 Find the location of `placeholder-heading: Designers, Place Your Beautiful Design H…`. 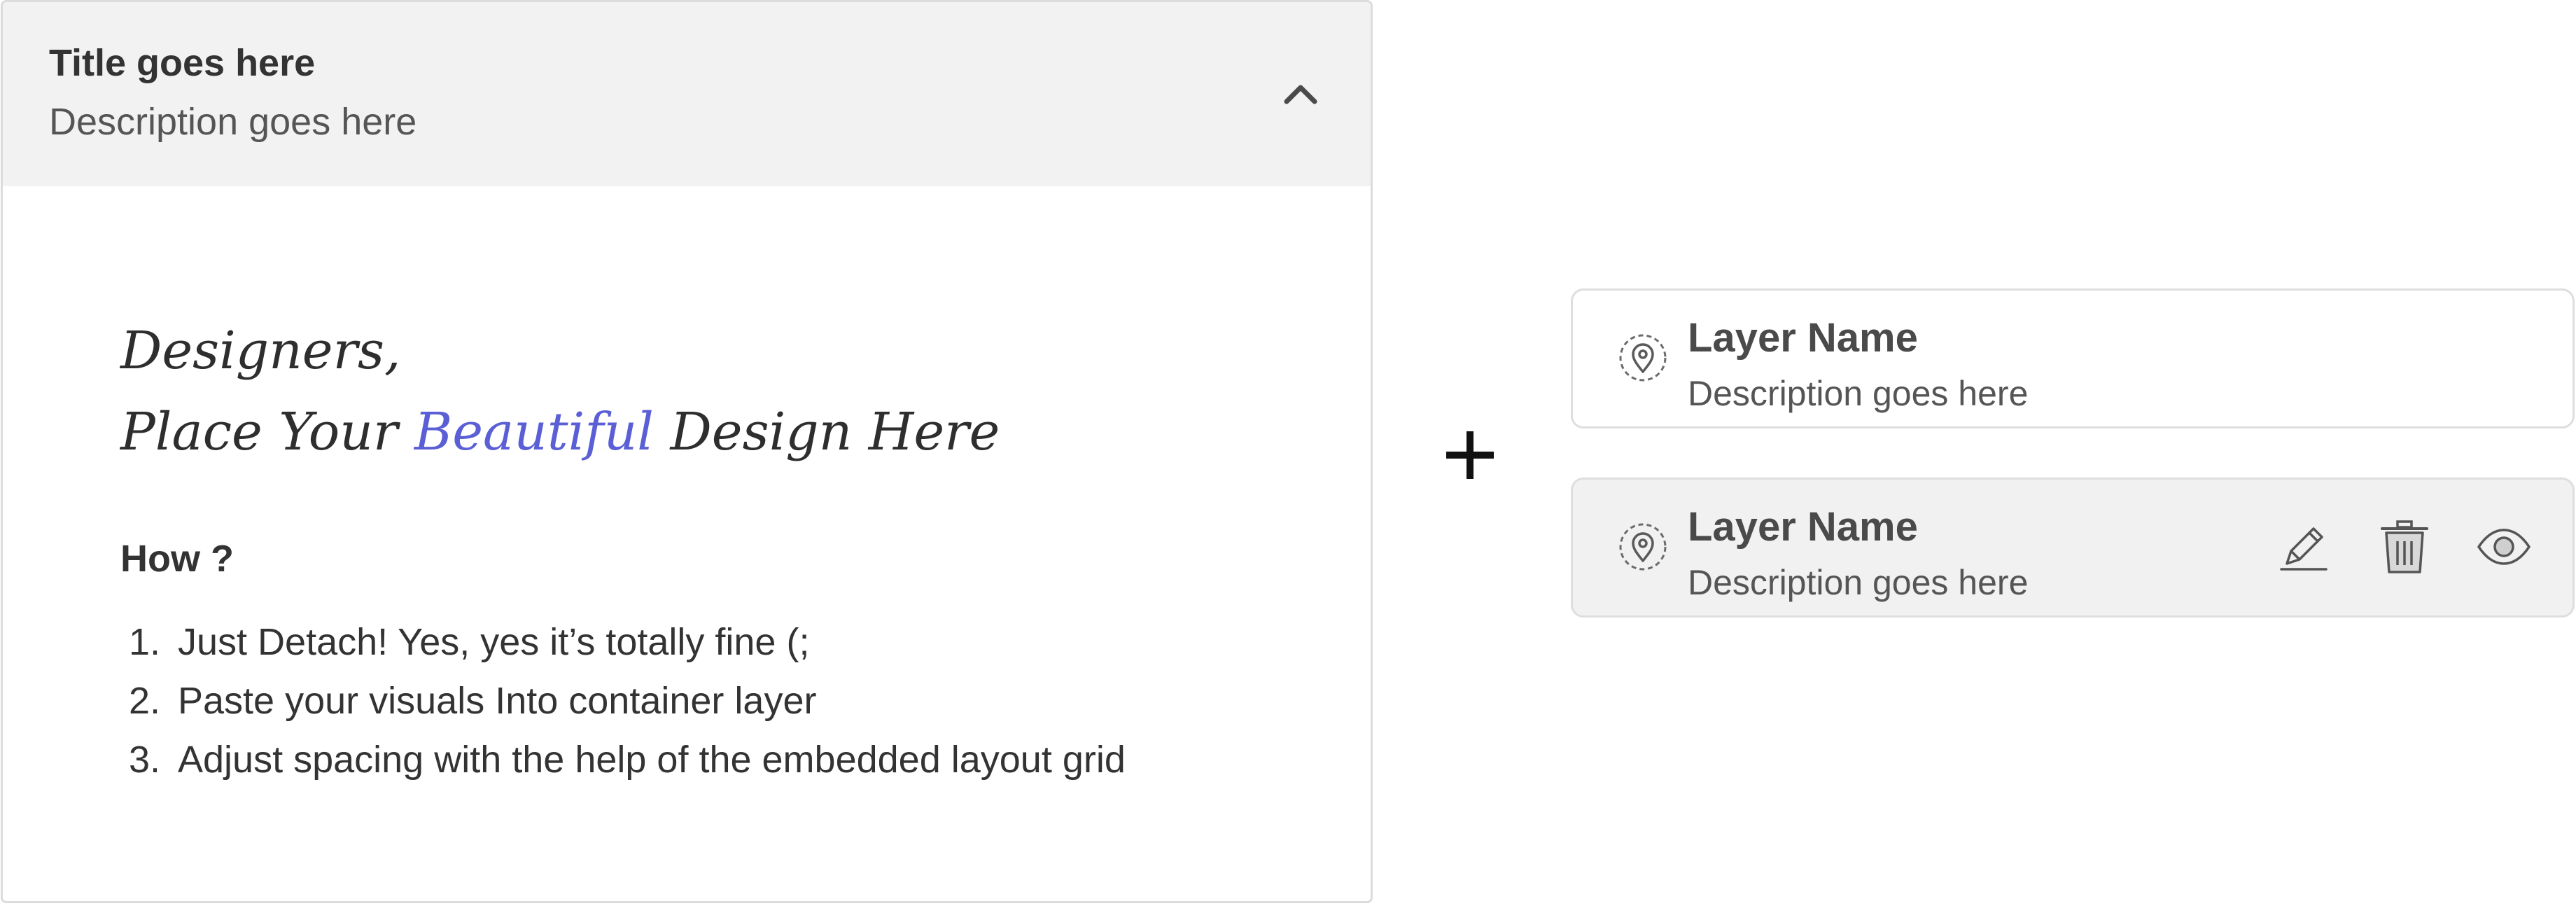

placeholder-heading: Designers, Place Your Beautiful Design H… is located at coordinates (560, 391).